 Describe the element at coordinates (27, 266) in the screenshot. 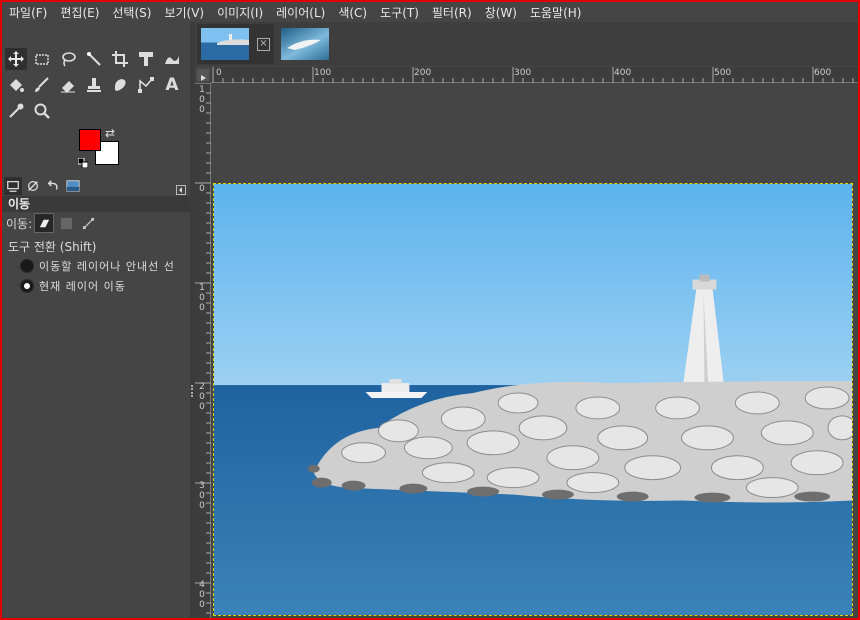

I see `radio-pick-layer` at that location.